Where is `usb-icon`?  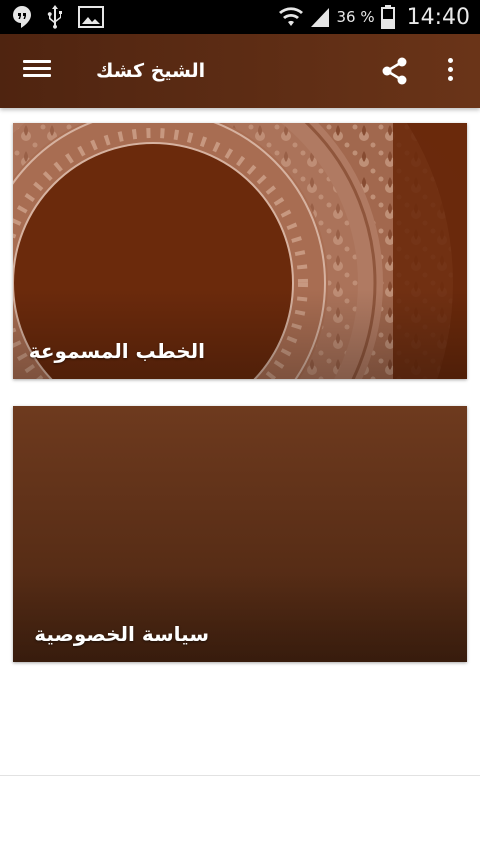
usb-icon is located at coordinates (54, 17).